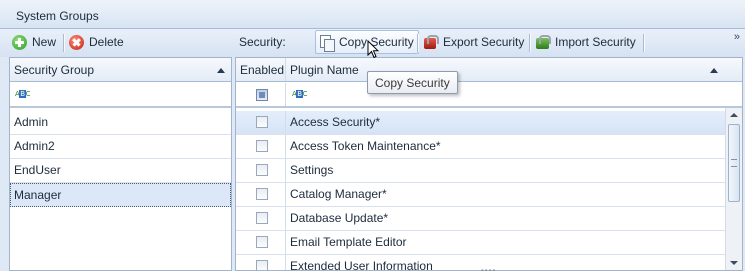 The width and height of the screenshot is (745, 271). I want to click on column-header-enabled: Enabled, so click(260, 70).